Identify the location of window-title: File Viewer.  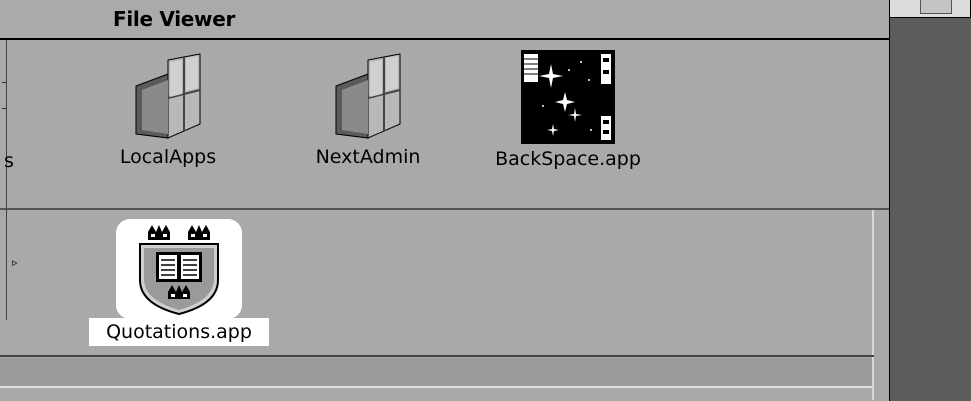
(174, 19).